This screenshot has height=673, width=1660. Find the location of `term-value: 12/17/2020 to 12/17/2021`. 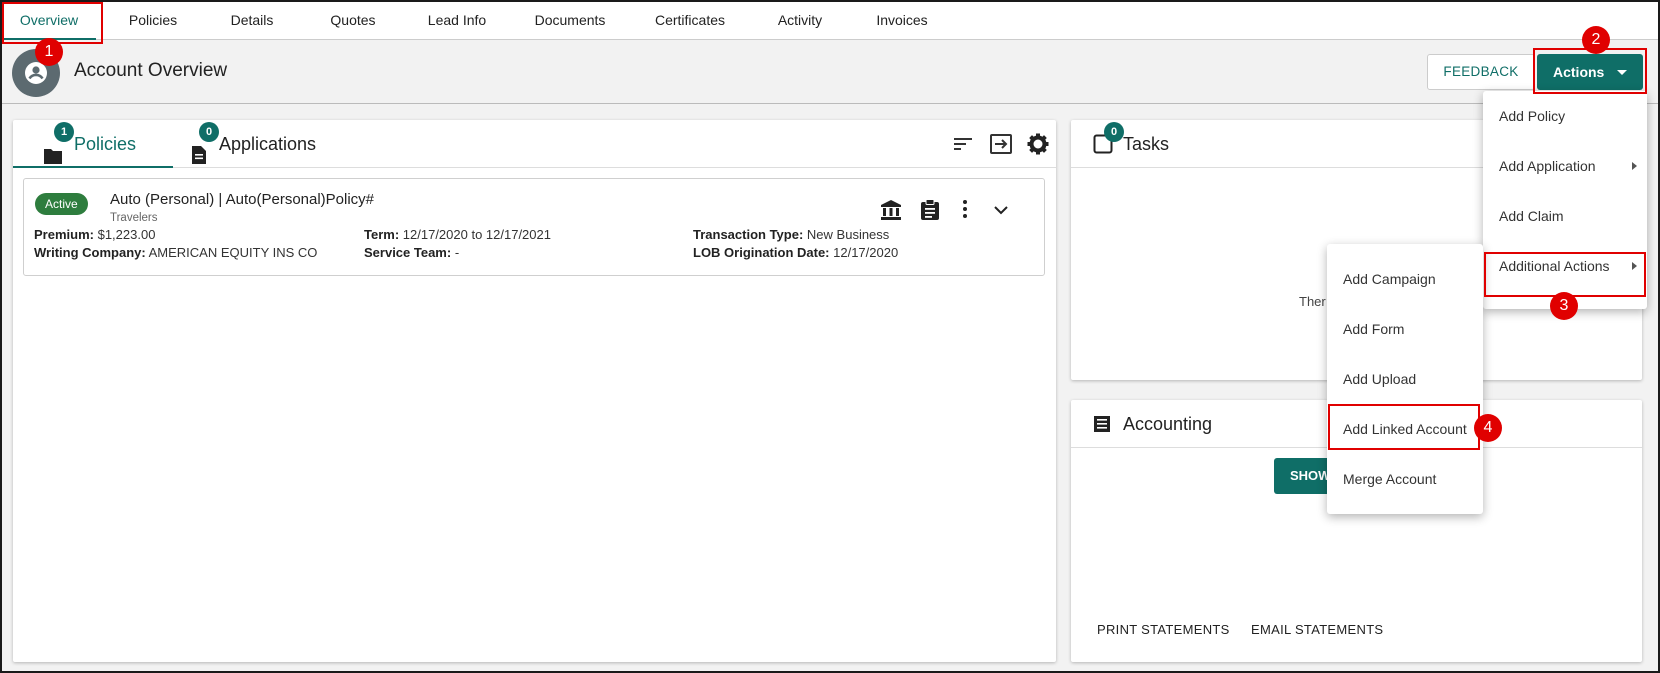

term-value: 12/17/2020 to 12/17/2021 is located at coordinates (476, 234).